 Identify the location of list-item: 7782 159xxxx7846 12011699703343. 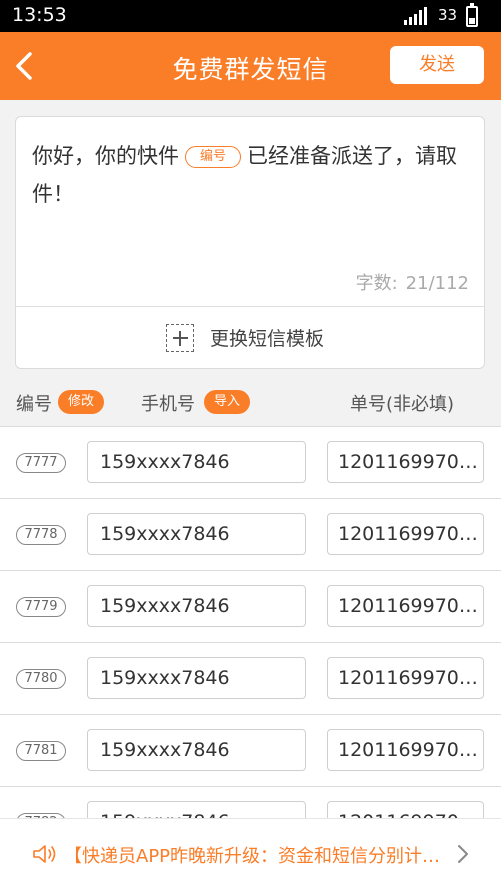
(250, 802).